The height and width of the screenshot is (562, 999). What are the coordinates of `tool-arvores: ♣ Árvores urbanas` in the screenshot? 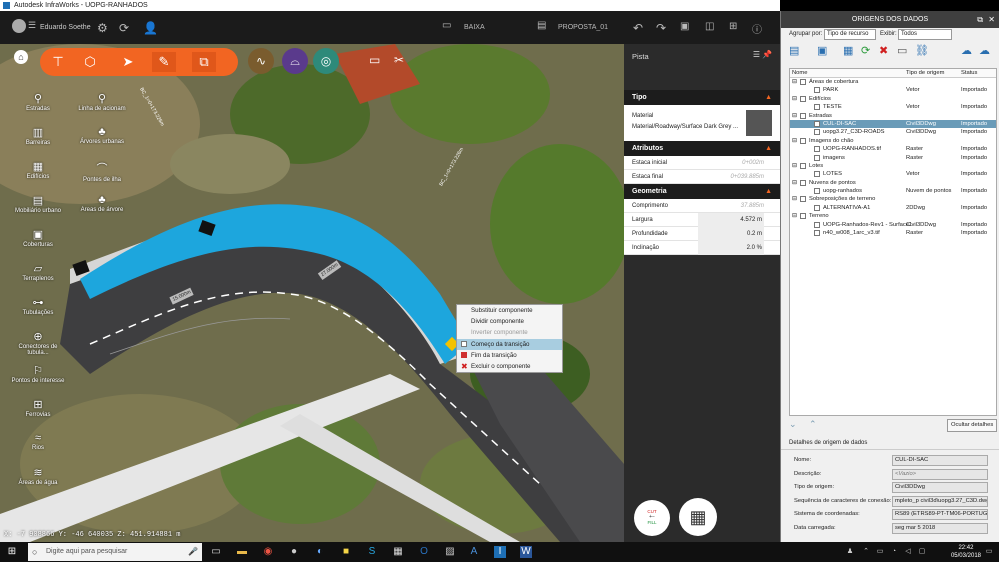 It's located at (102, 135).